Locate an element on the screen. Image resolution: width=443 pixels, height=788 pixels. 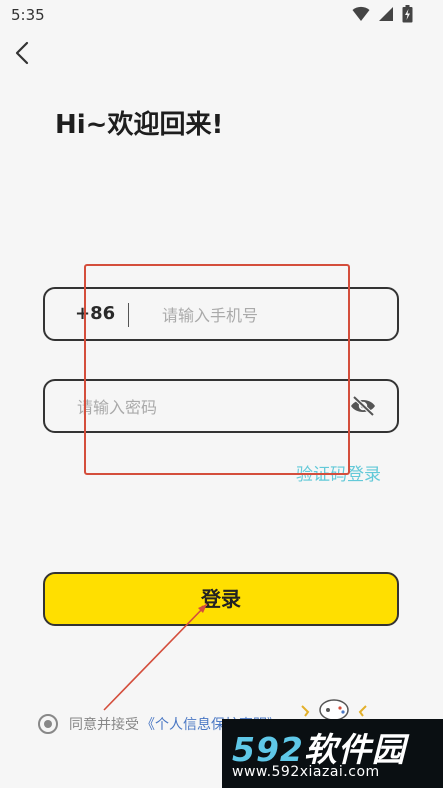
status-time: 5:35 is located at coordinates (28, 15).